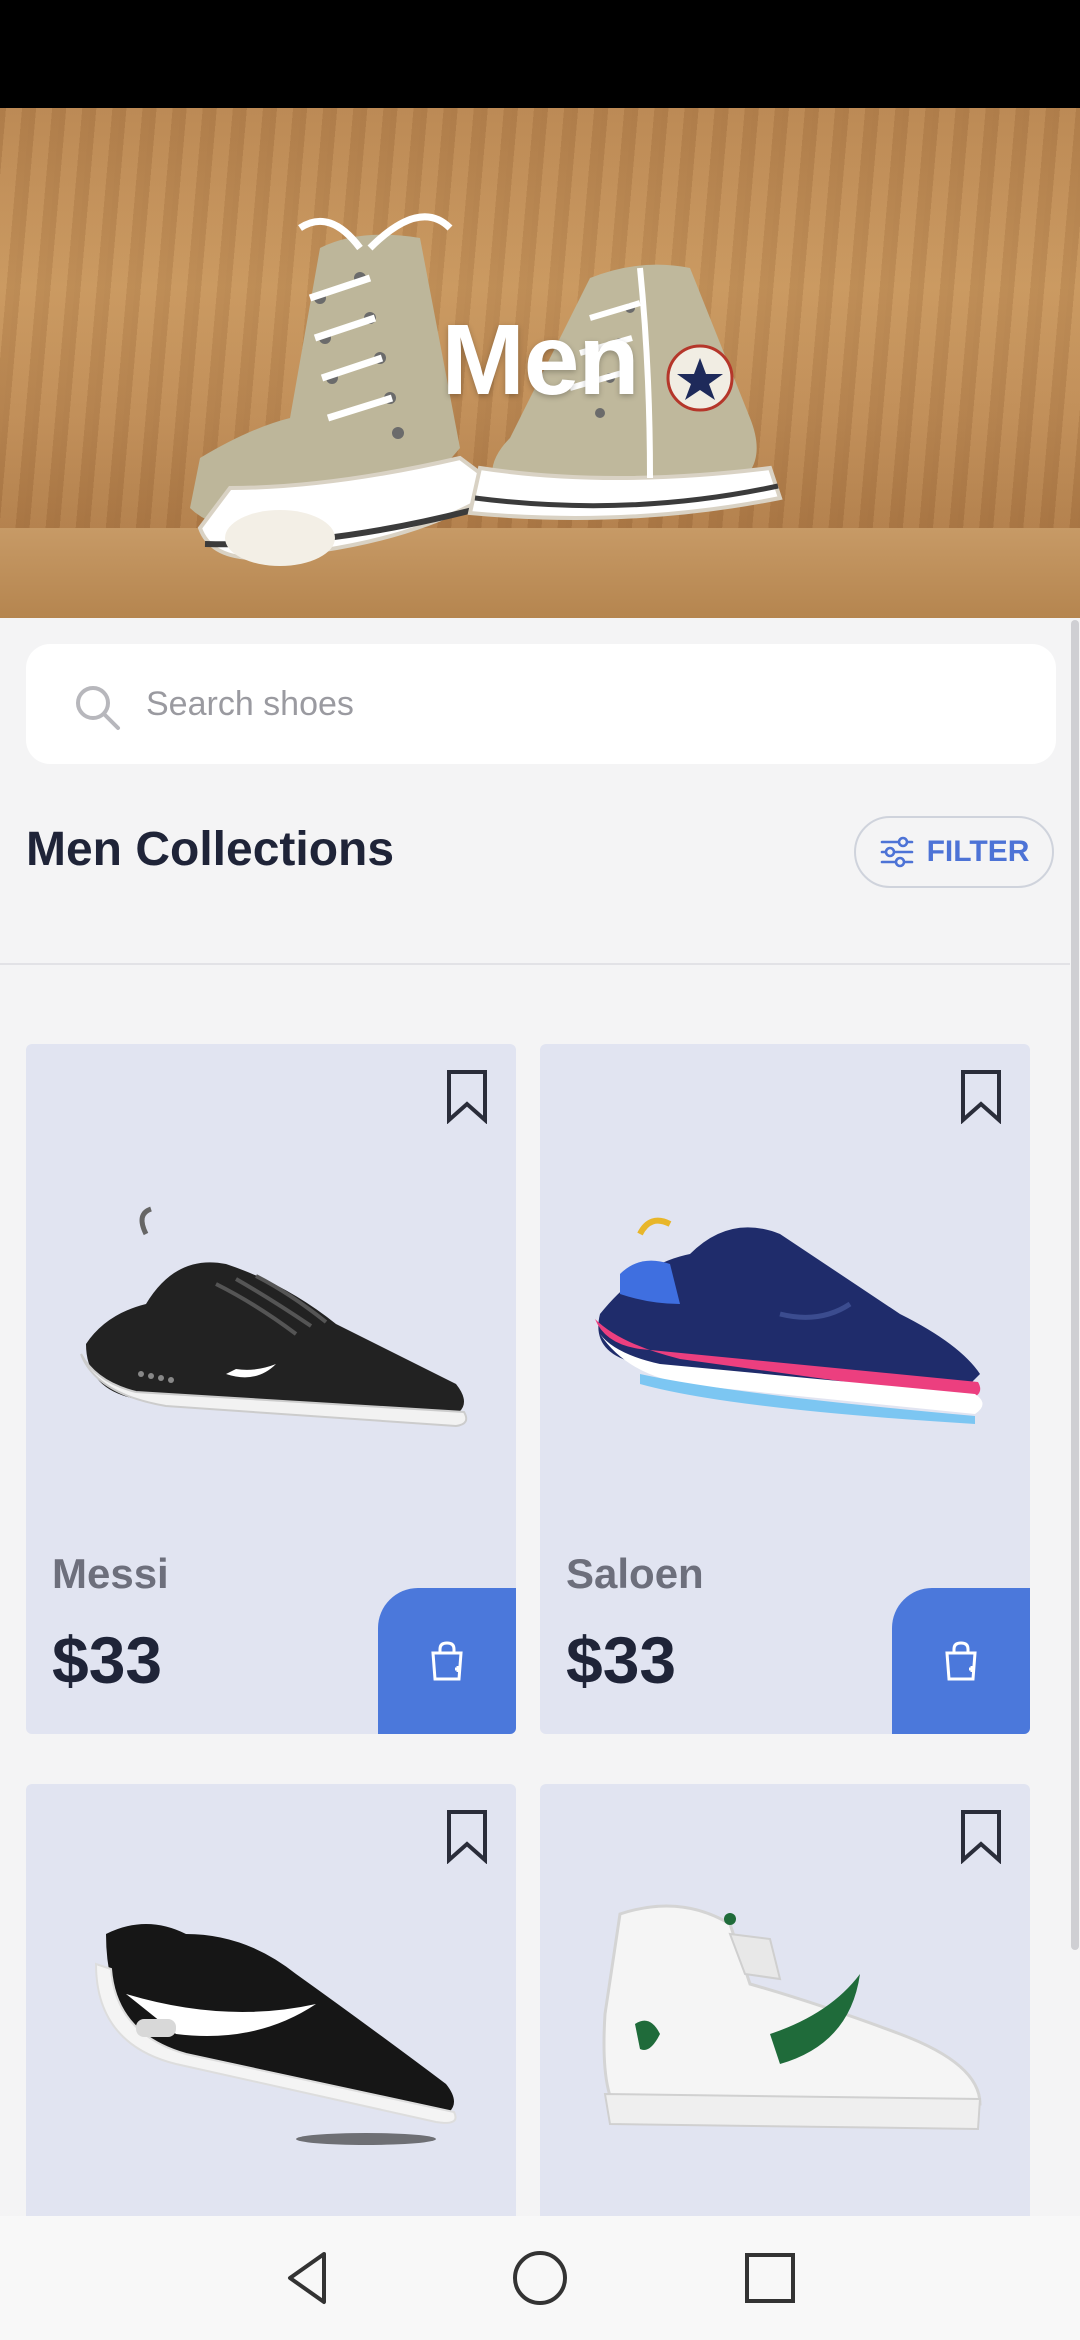 The image size is (1080, 2340). I want to click on square-recents-icon, so click(770, 2278).